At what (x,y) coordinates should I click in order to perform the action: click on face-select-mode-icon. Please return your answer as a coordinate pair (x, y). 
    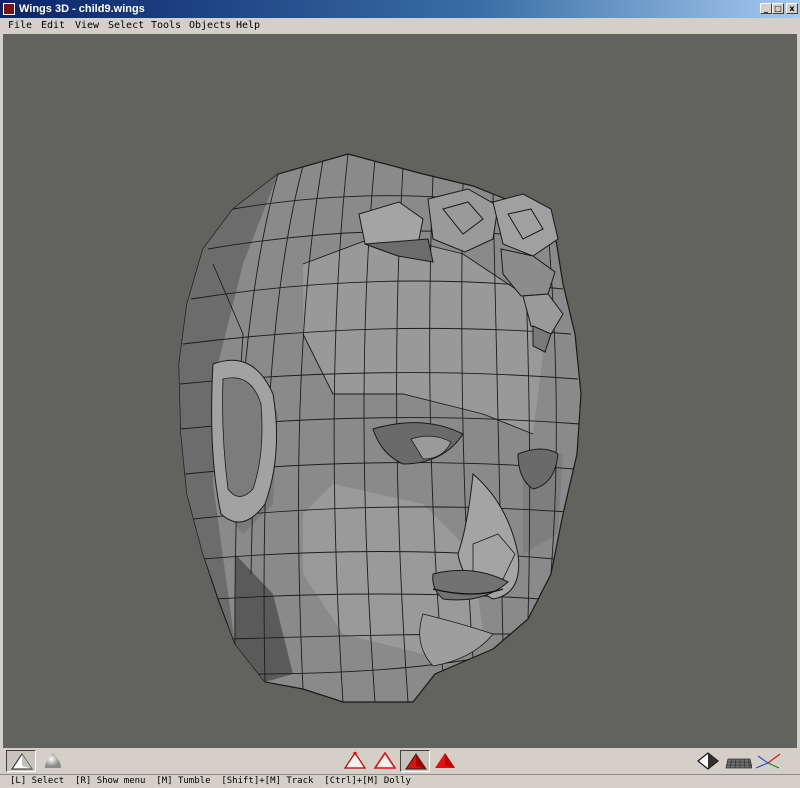
    Looking at the image, I should click on (415, 761).